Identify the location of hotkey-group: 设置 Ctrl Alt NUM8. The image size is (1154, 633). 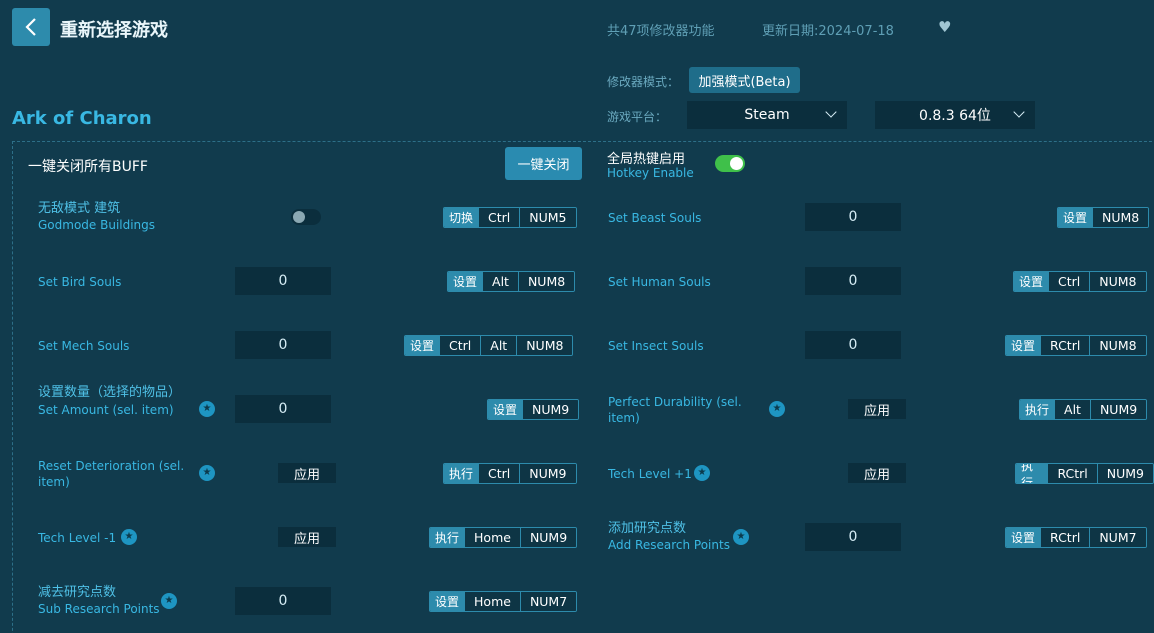
(489, 345).